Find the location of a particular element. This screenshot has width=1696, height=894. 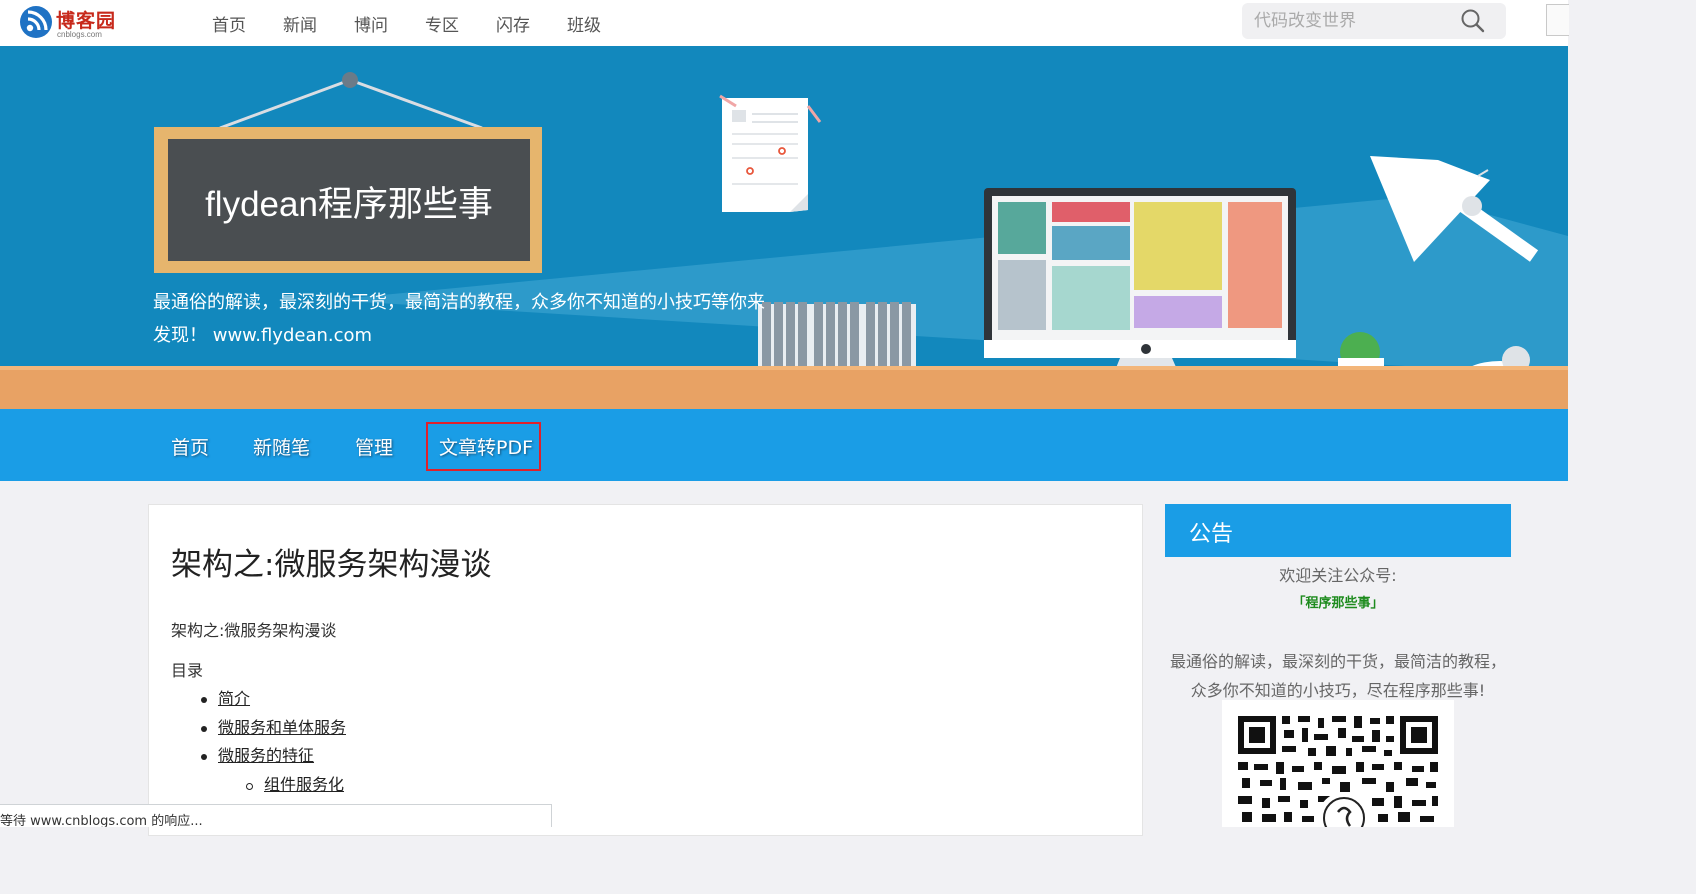

notice-follow-text: 欢迎关注公众号: is located at coordinates (1338, 575).